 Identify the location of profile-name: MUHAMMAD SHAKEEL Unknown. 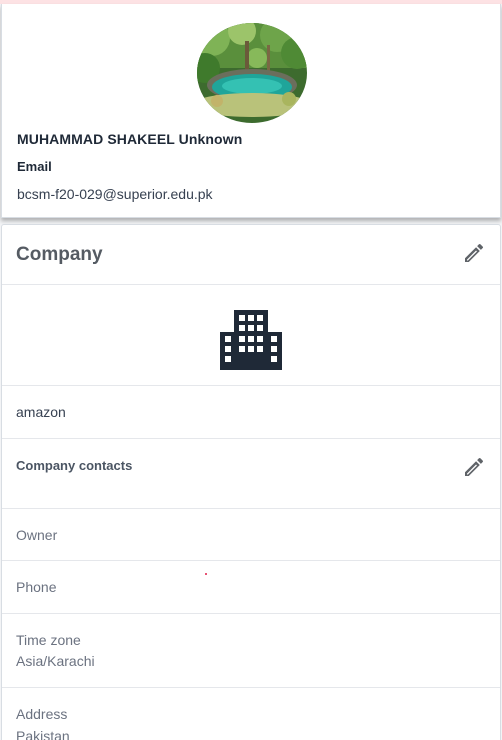
(130, 139).